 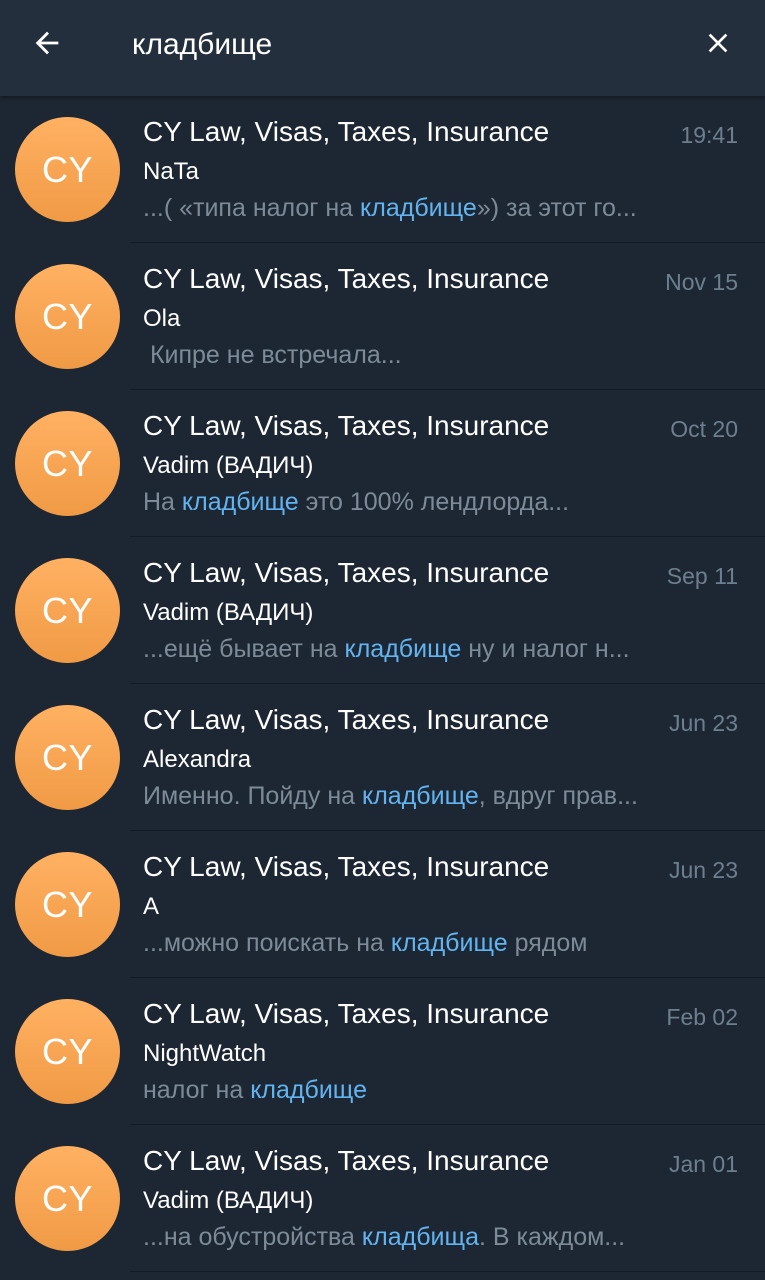 I want to click on close-icon, so click(x=718, y=43).